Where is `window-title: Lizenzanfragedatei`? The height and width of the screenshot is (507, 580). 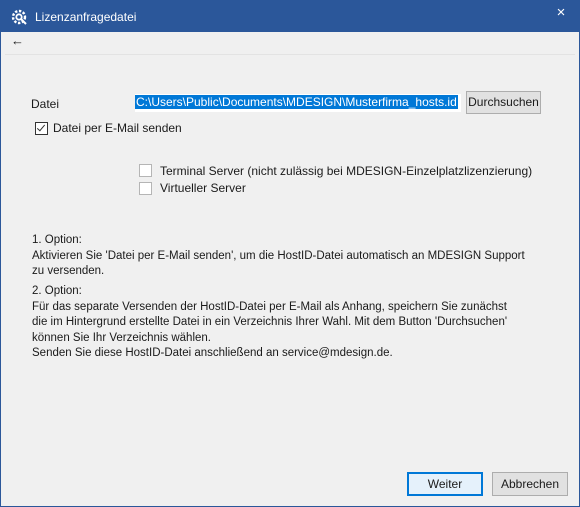
window-title: Lizenzanfragedatei is located at coordinates (86, 17).